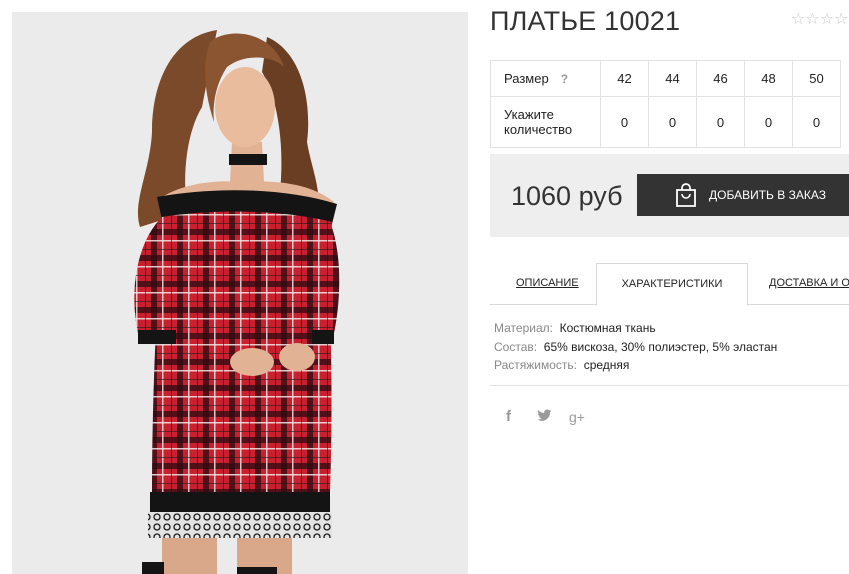 The width and height of the screenshot is (849, 574). What do you see at coordinates (607, 328) in the screenshot?
I see `spec-value: Костюмная ткань` at bounding box center [607, 328].